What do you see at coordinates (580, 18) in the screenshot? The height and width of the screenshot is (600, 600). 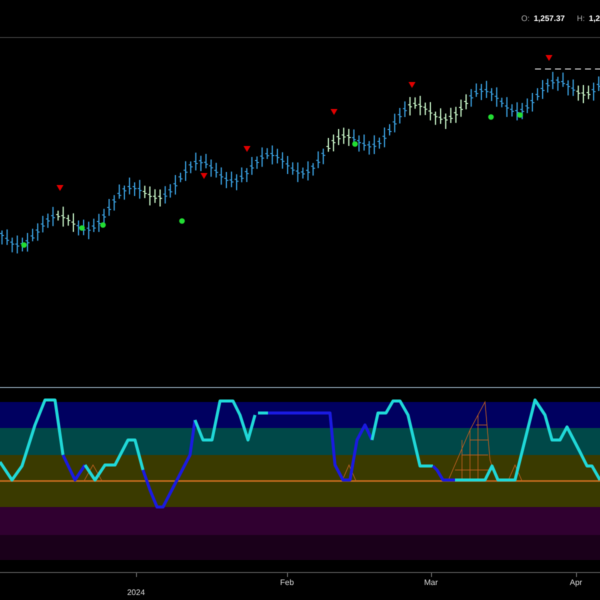 I see `high-label: H:` at bounding box center [580, 18].